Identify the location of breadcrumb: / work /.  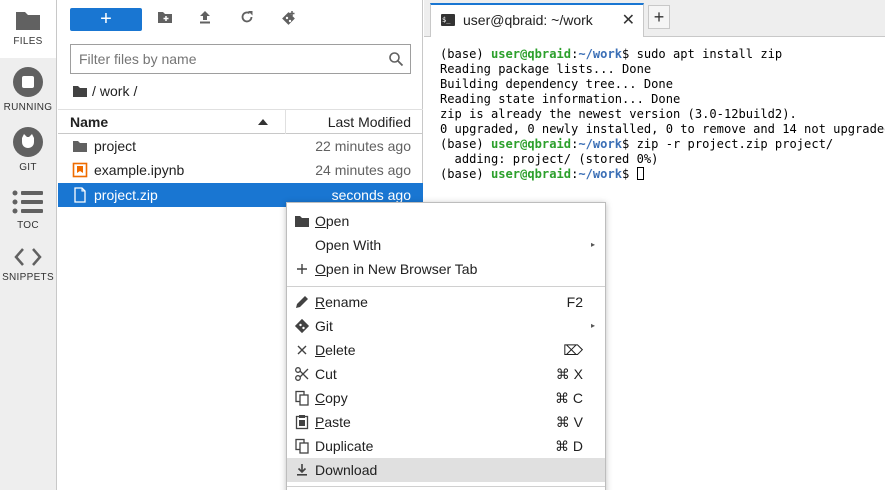
(104, 91).